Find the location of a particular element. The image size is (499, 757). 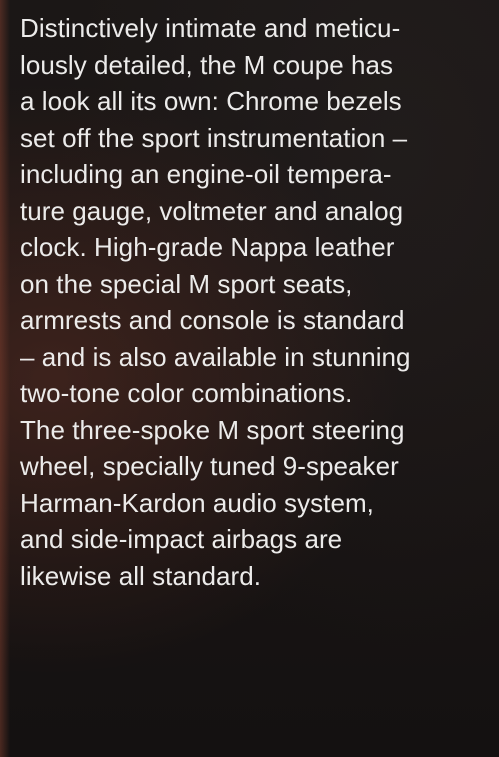

text-line: Harman-Kardon audio system, is located at coordinates (197, 502).